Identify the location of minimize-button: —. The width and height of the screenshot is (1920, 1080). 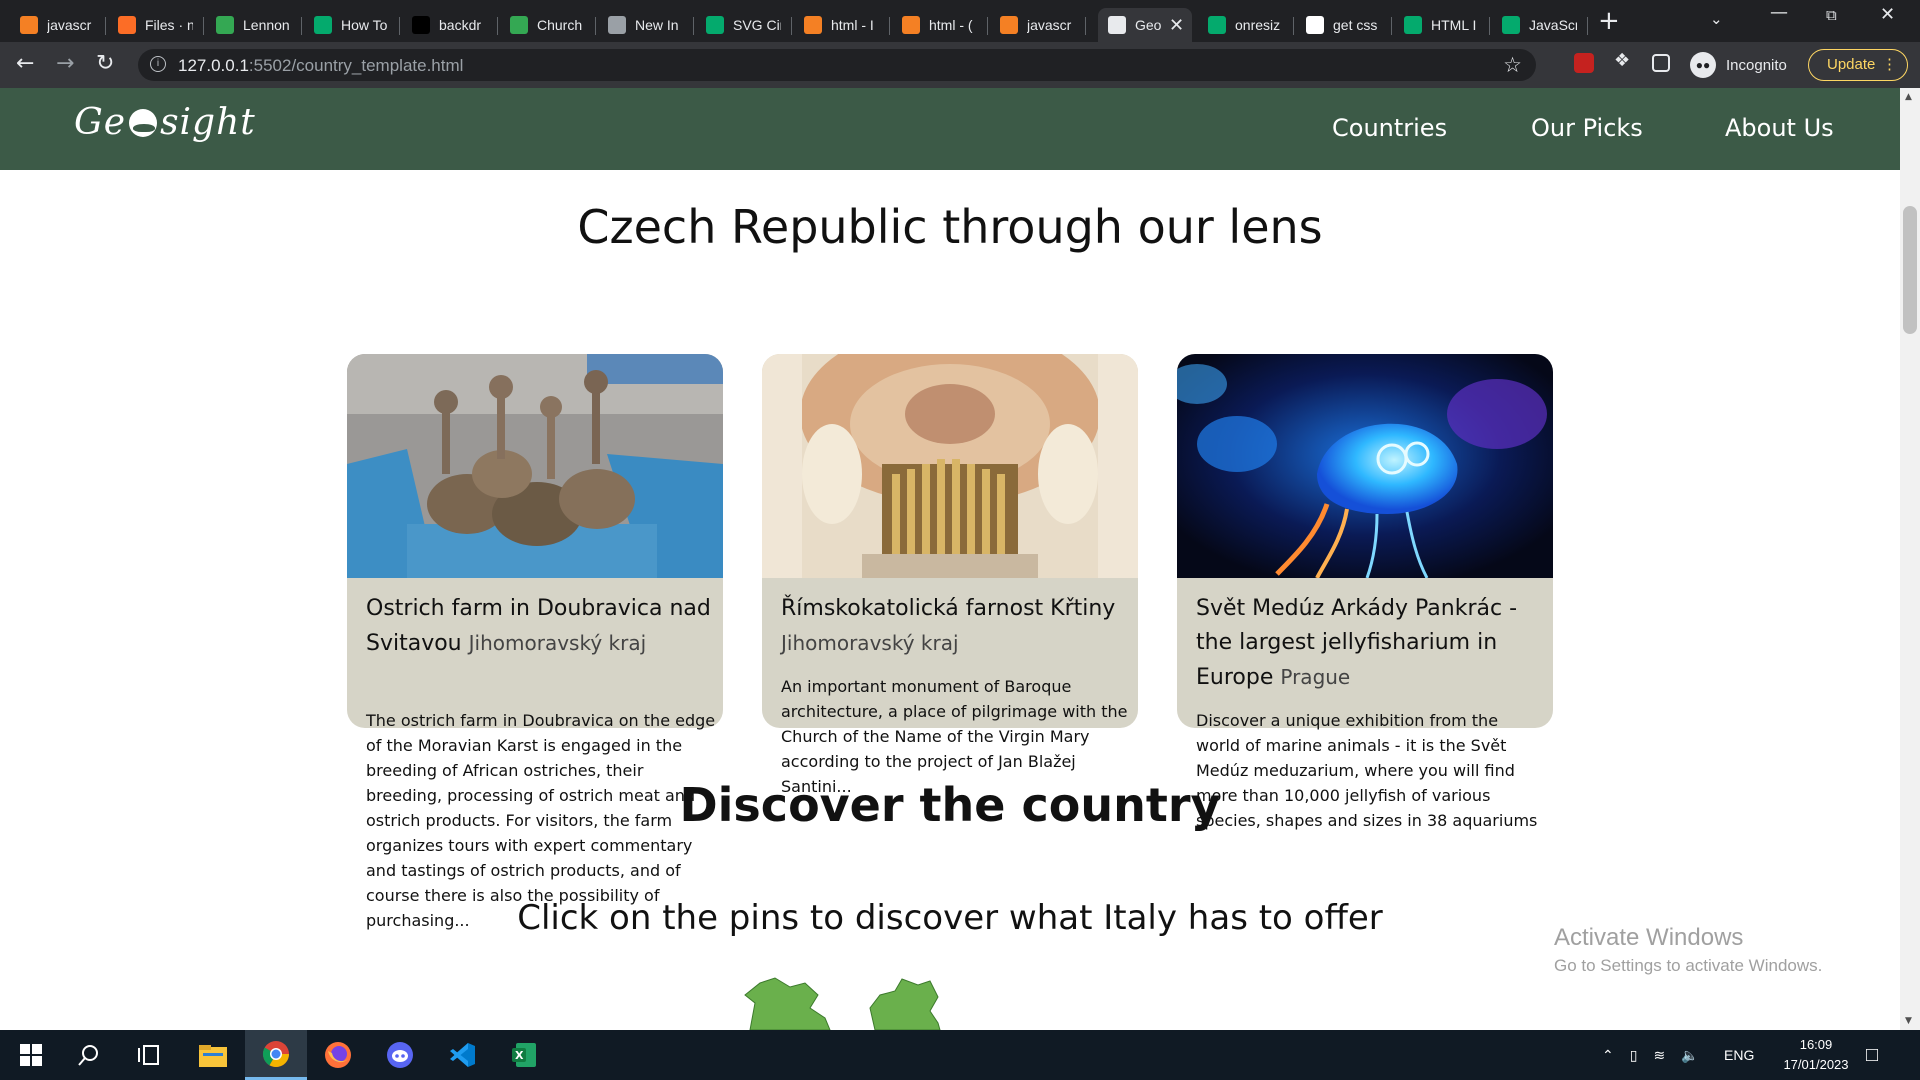
(1779, 12).